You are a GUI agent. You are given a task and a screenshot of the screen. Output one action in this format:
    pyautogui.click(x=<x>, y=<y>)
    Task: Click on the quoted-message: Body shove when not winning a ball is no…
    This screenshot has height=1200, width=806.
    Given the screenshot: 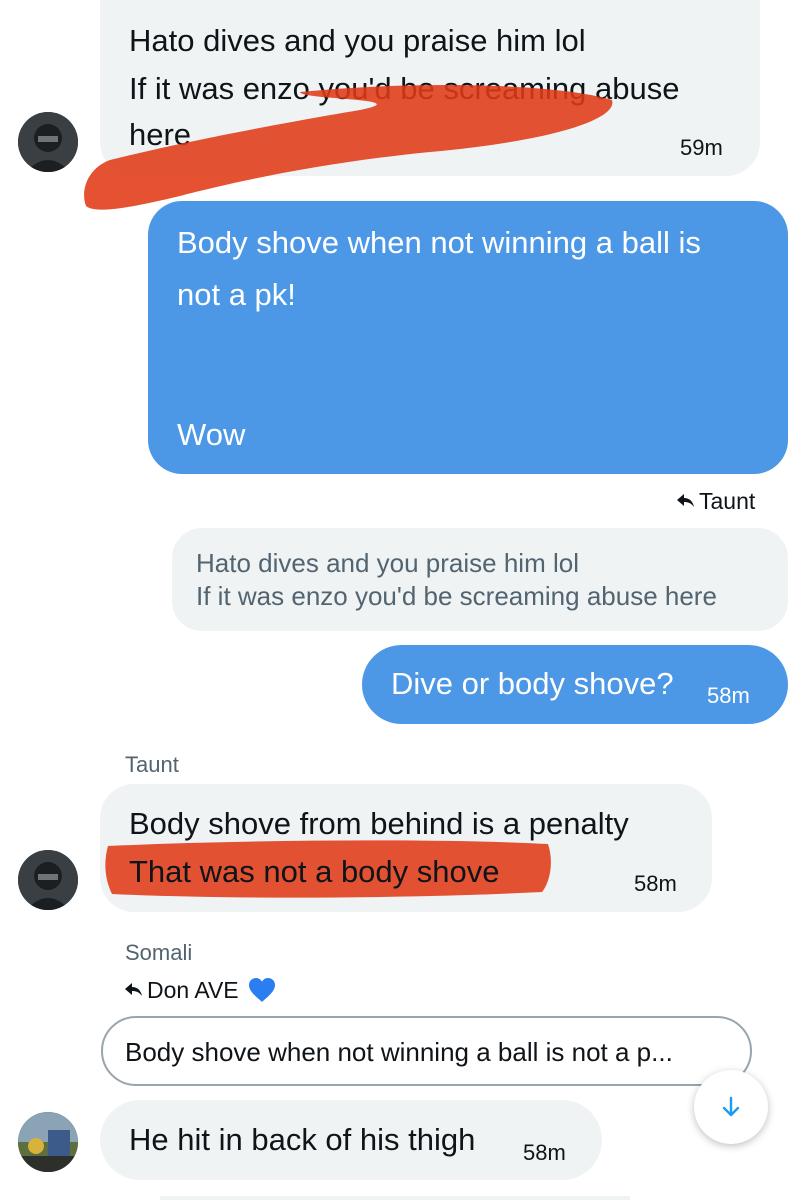 What is the action you would take?
    pyautogui.click(x=426, y=1051)
    